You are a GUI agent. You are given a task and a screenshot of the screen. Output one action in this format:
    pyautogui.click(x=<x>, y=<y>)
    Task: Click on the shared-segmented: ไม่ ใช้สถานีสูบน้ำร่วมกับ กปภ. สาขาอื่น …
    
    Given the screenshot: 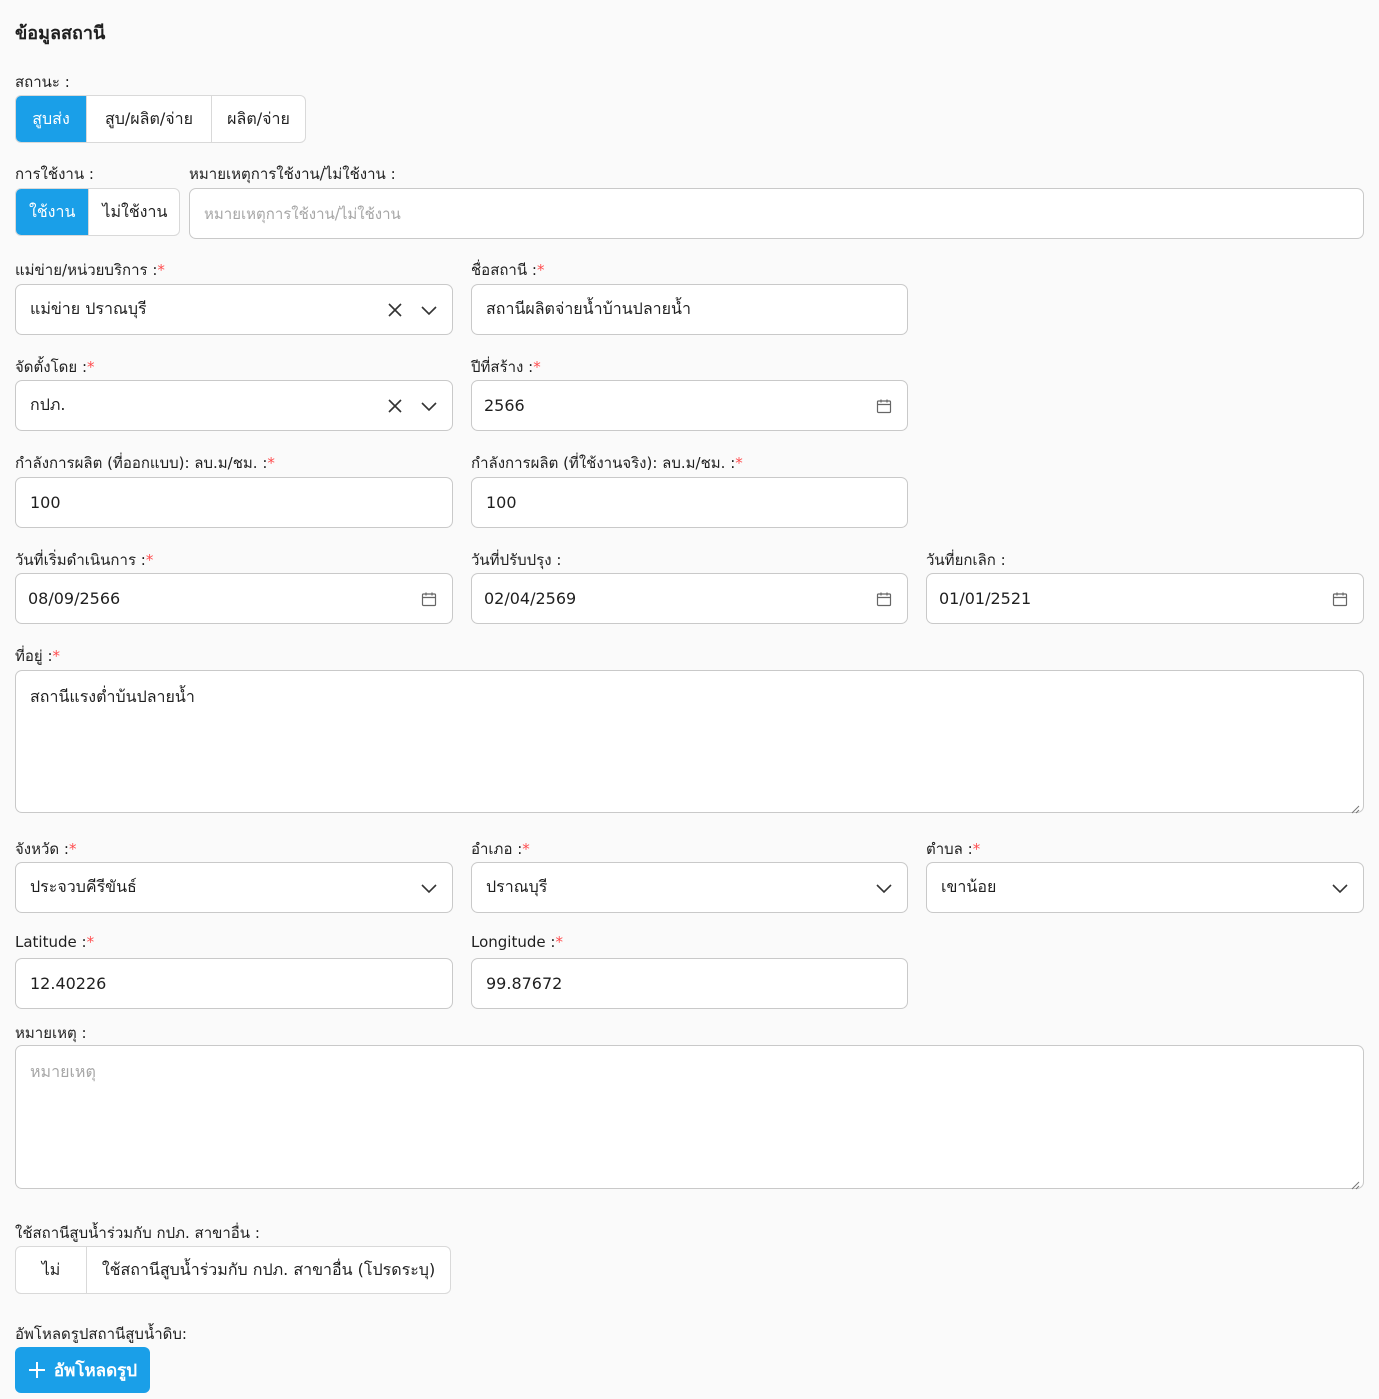 What is the action you would take?
    pyautogui.click(x=233, y=1270)
    